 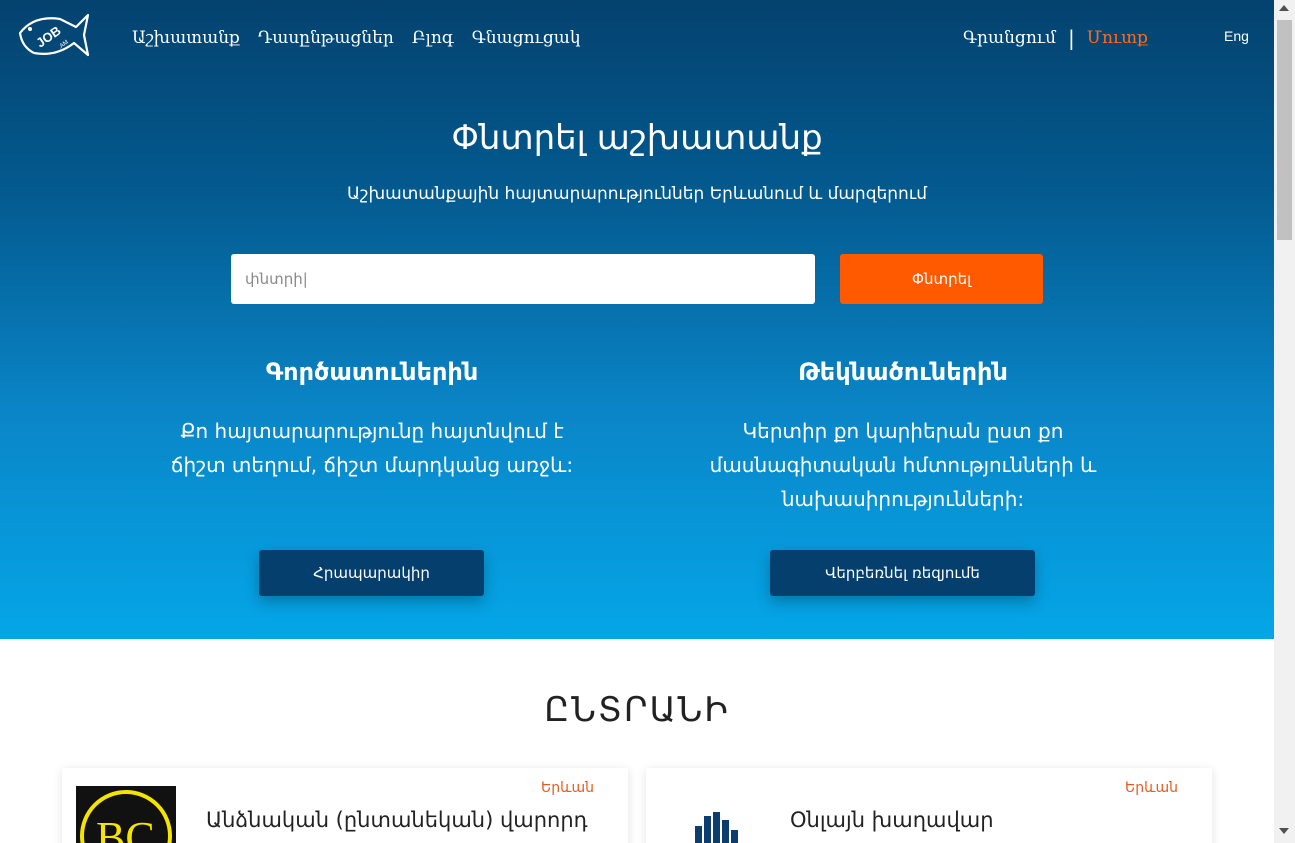 What do you see at coordinates (397, 820) in the screenshot?
I see `job-title: Անձնական (ընտանեկան) վարորդ` at bounding box center [397, 820].